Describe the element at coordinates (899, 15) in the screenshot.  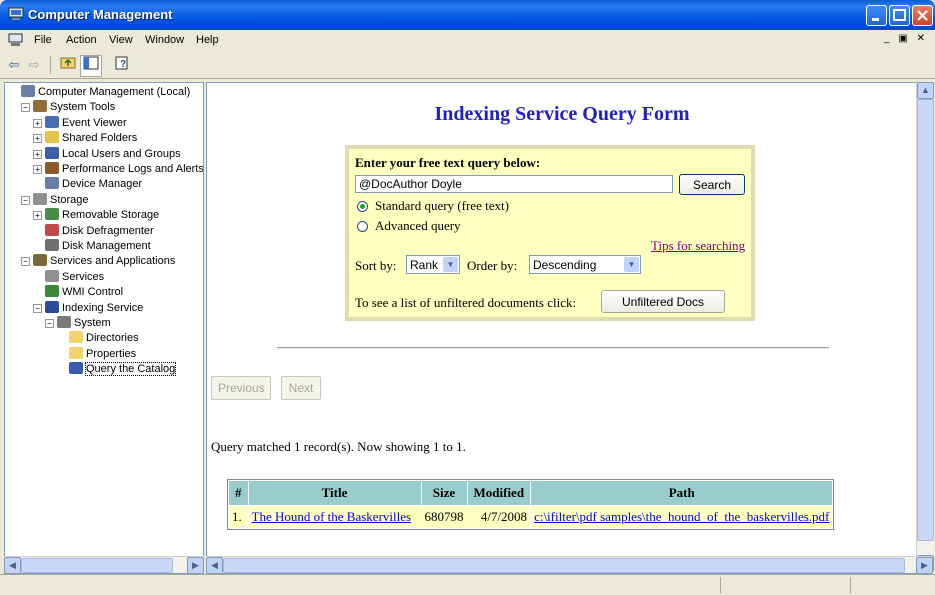
I see `maximize-button` at that location.